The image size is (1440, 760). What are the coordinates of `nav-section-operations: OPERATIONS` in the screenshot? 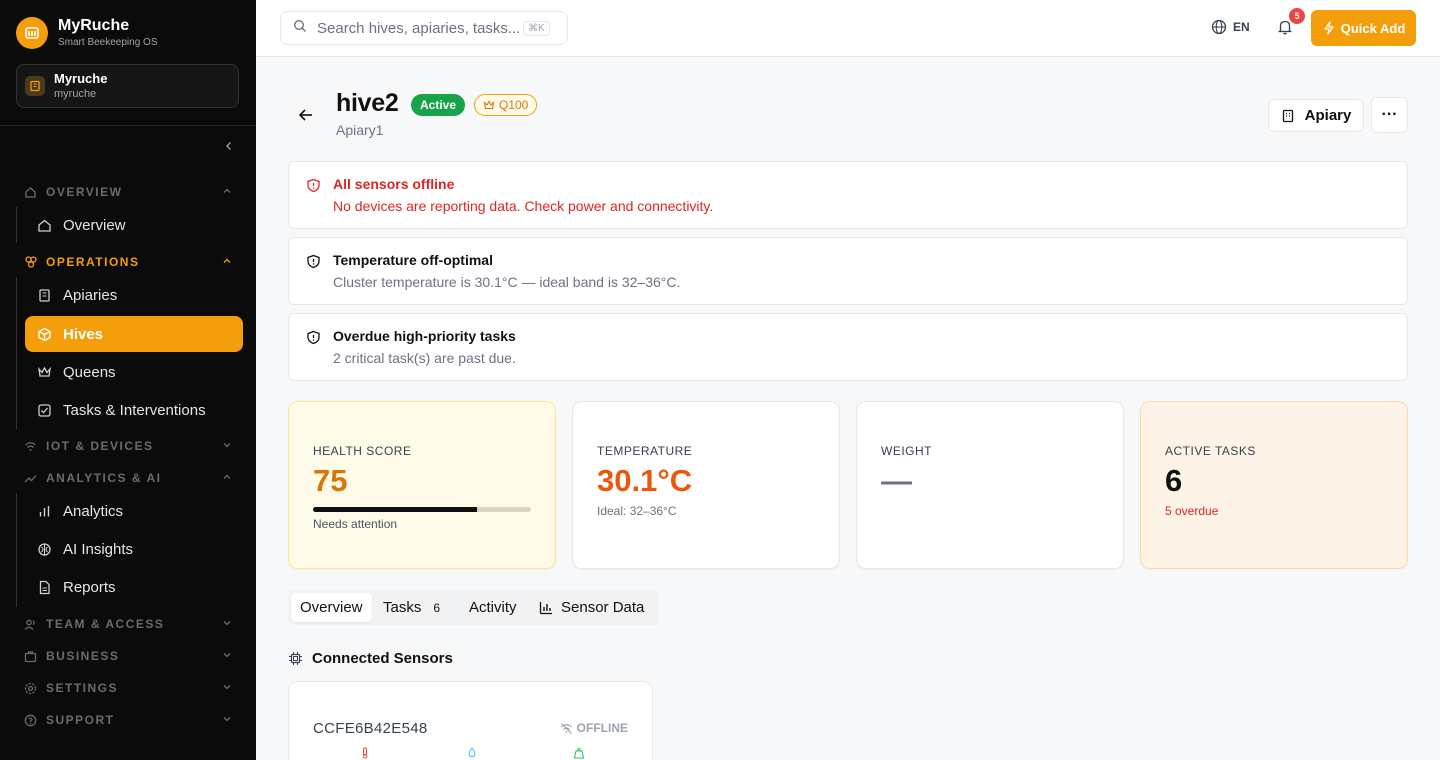 It's located at (128, 262).